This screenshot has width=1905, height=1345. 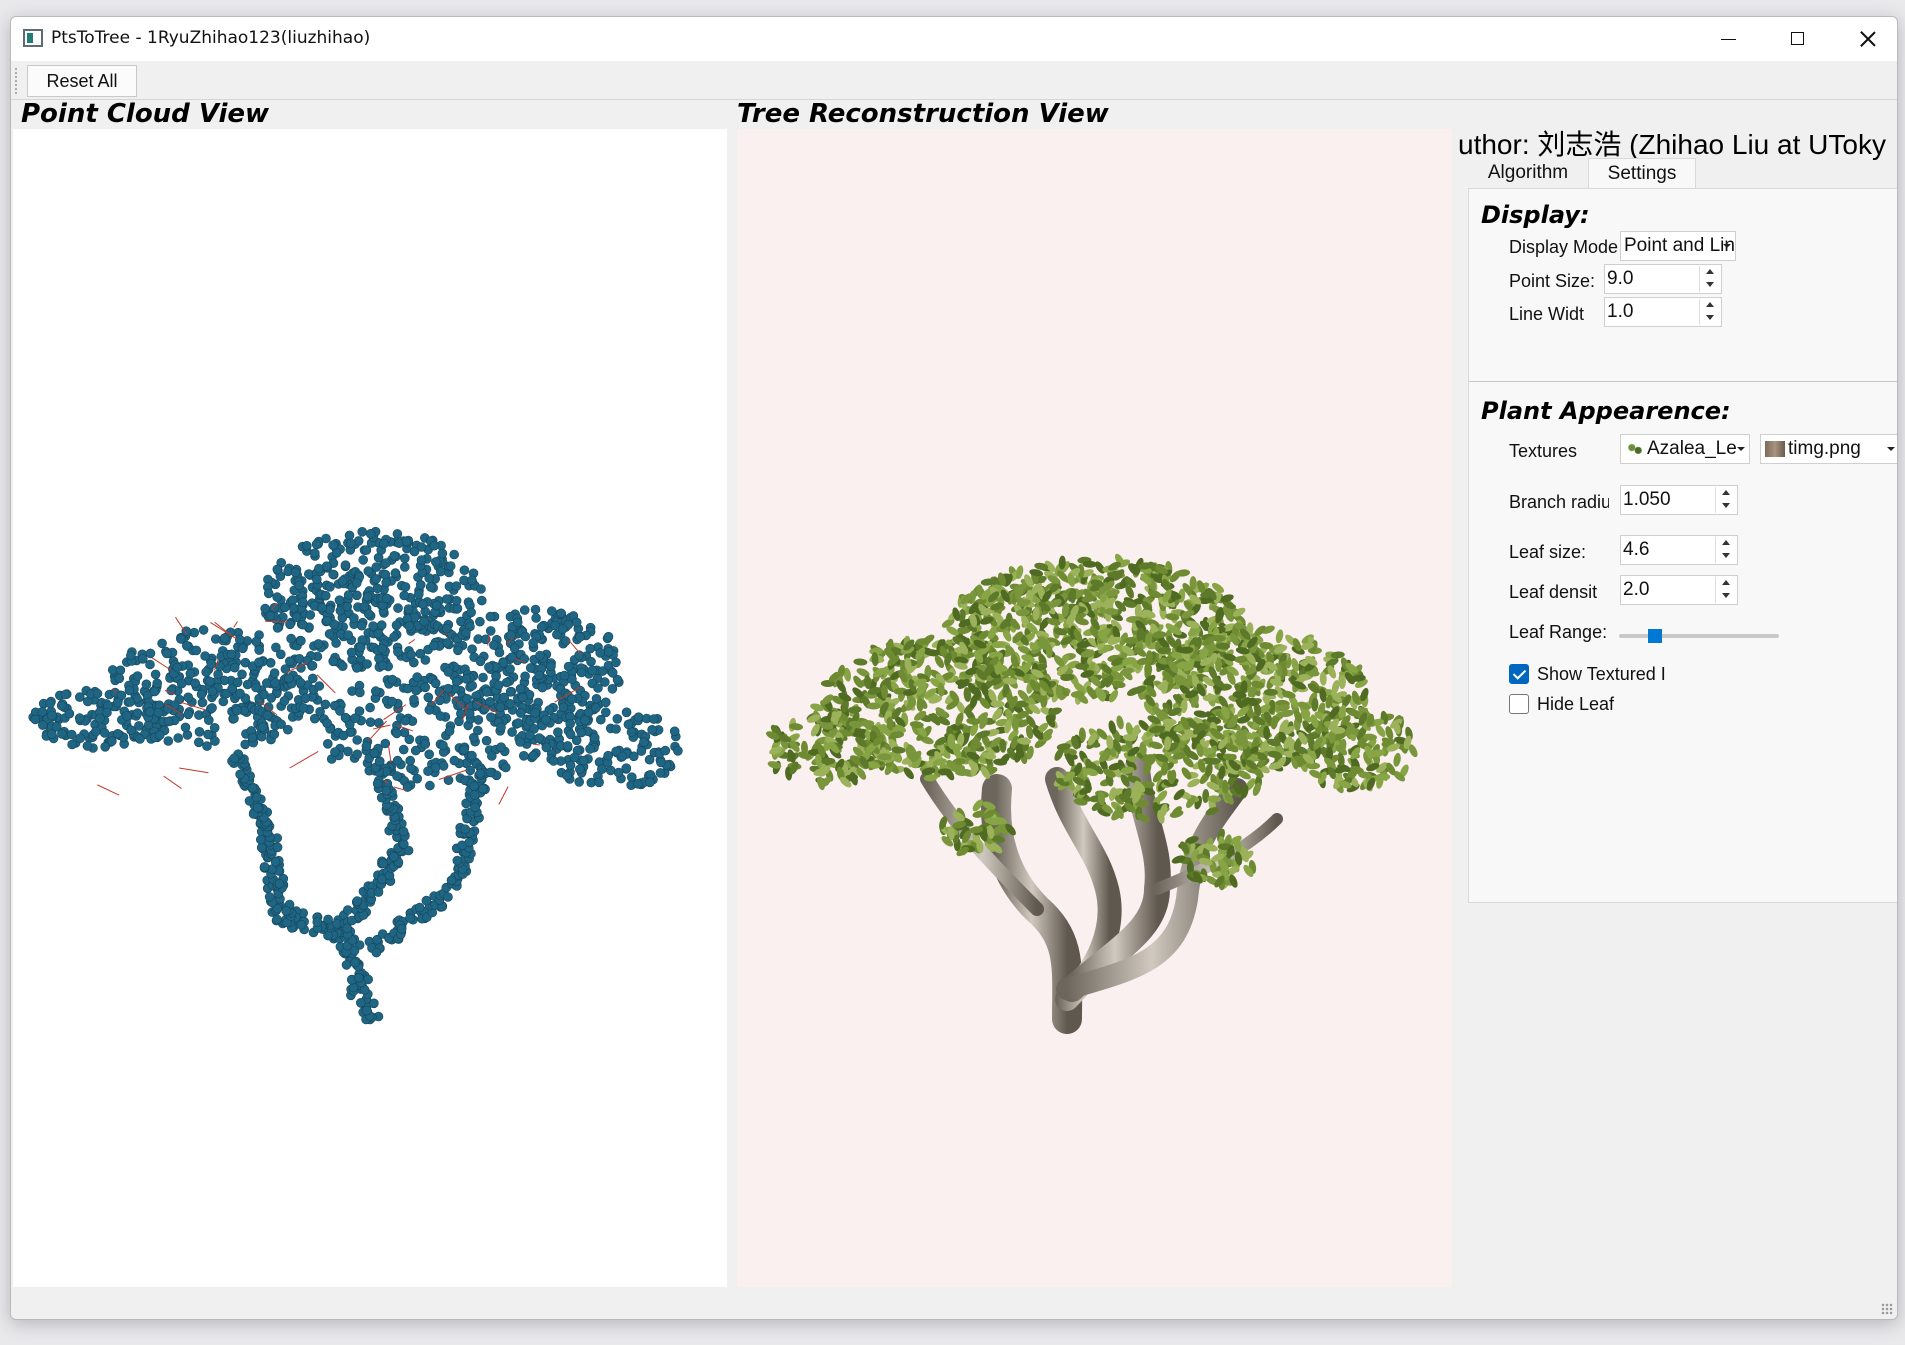 What do you see at coordinates (1824, 448) in the screenshot?
I see `bark-texture-value: timg.png` at bounding box center [1824, 448].